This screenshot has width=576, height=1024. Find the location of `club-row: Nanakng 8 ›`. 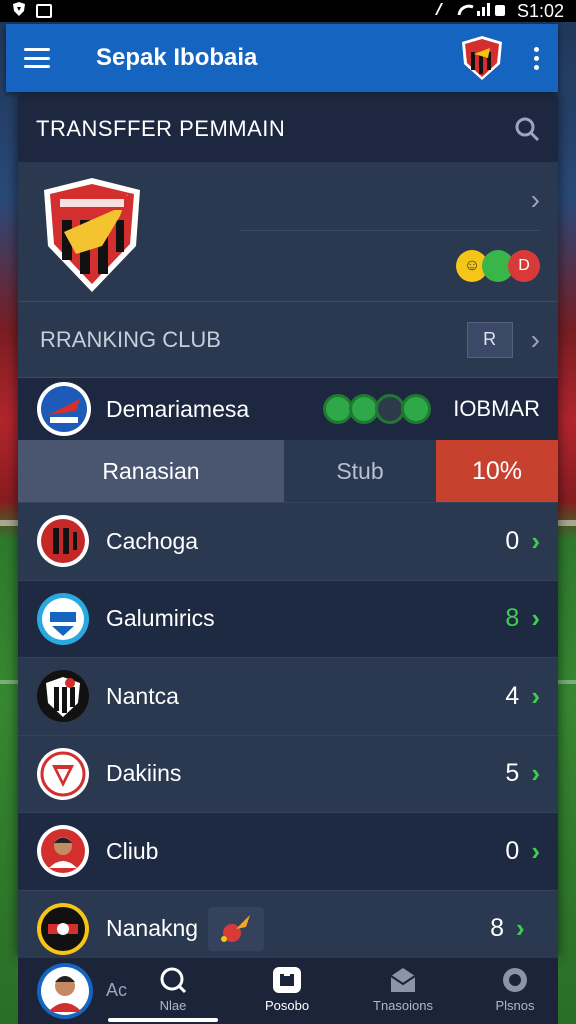

club-row: Nanakng 8 › is located at coordinates (288, 928).